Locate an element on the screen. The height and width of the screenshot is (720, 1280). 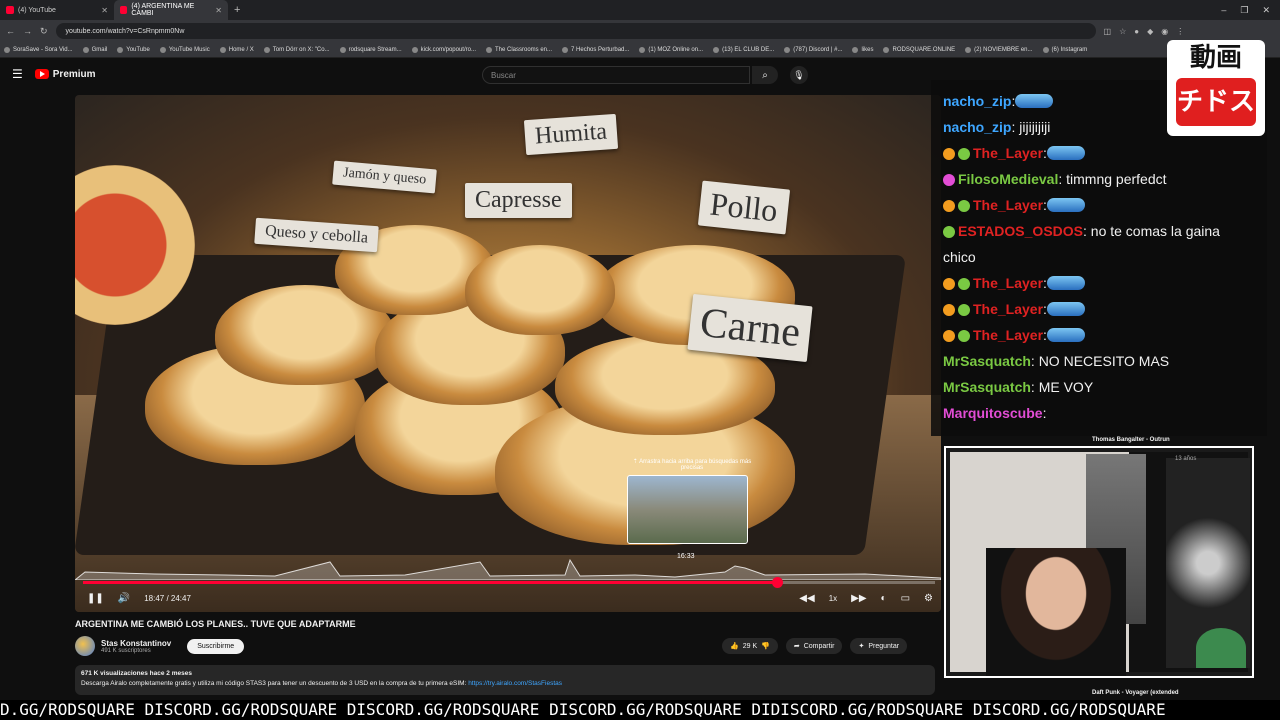
star-icon: ☆ is located at coordinates (1122, 31).